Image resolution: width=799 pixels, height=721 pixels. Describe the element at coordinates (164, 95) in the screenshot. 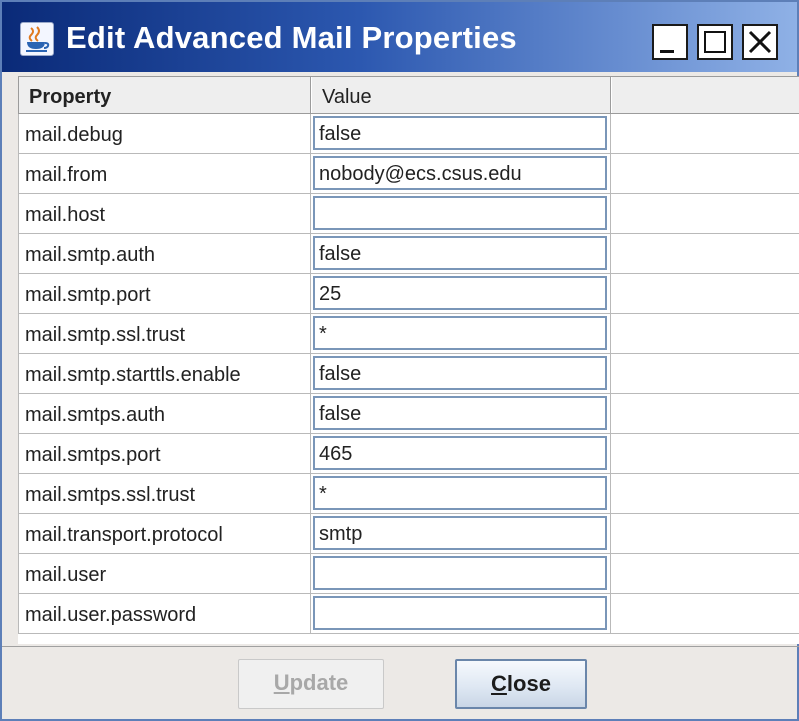

I see `column-header-property: Property` at that location.